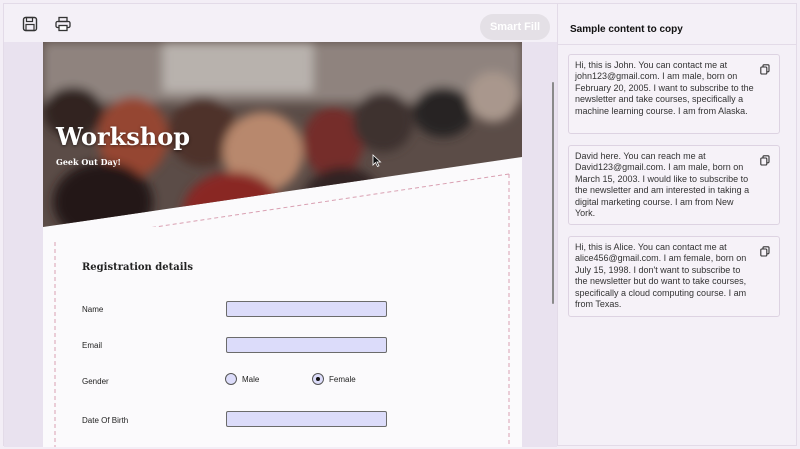 This screenshot has height=449, width=800. Describe the element at coordinates (318, 379) in the screenshot. I see `gender-female-radio` at that location.